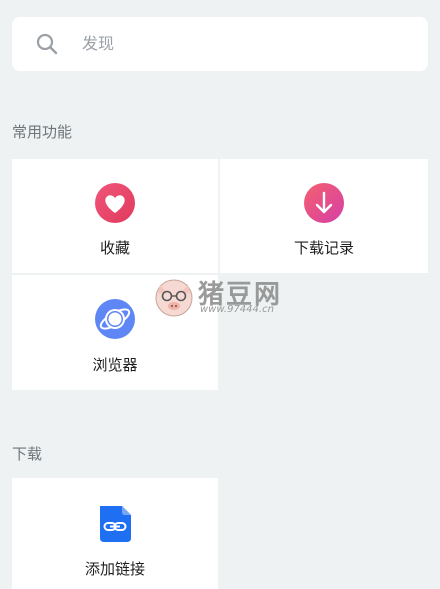 The width and height of the screenshot is (440, 589). I want to click on add-link-tile: 添加链接, so click(115, 533).